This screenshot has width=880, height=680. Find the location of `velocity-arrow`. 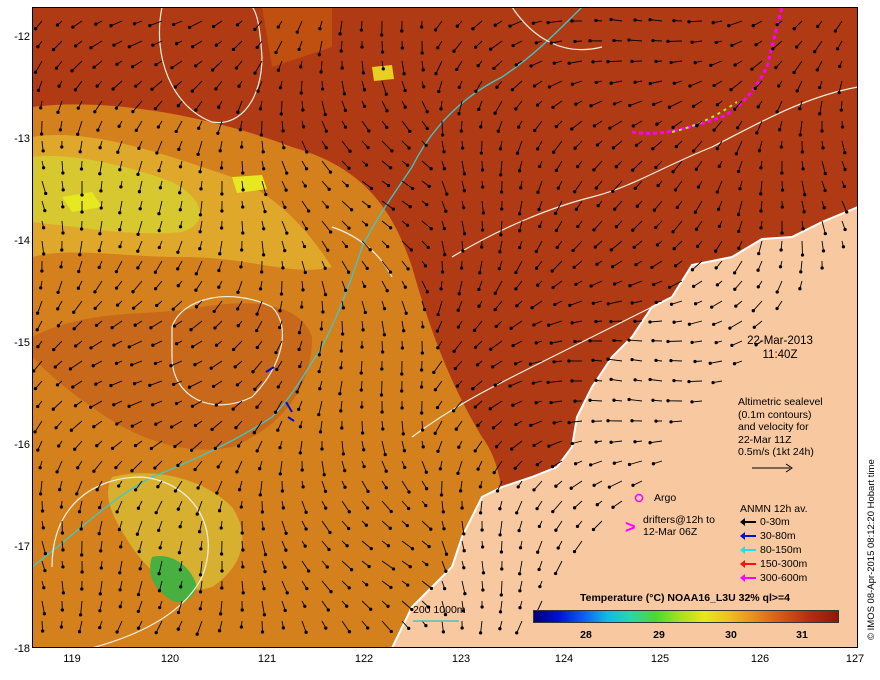

velocity-arrow is located at coordinates (616, 321).